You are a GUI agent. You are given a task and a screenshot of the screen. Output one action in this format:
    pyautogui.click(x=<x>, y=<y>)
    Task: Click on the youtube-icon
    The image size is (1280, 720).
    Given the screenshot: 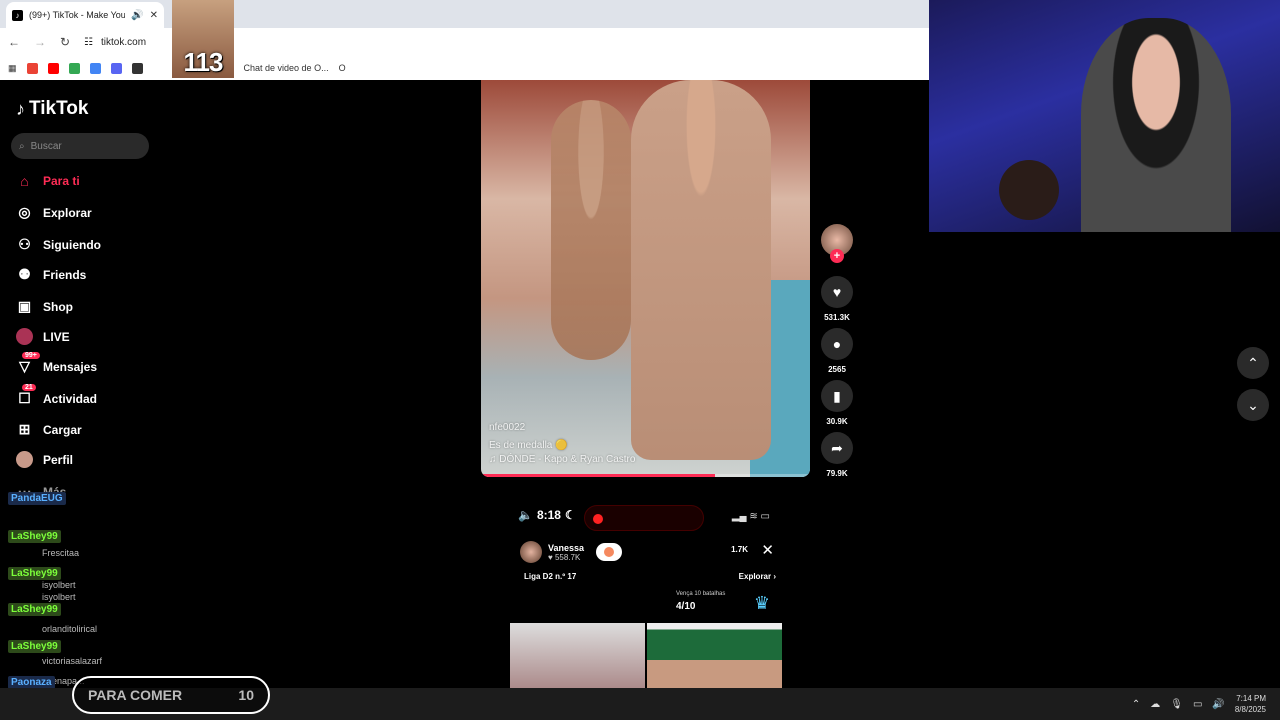 What is the action you would take?
    pyautogui.click(x=53, y=68)
    